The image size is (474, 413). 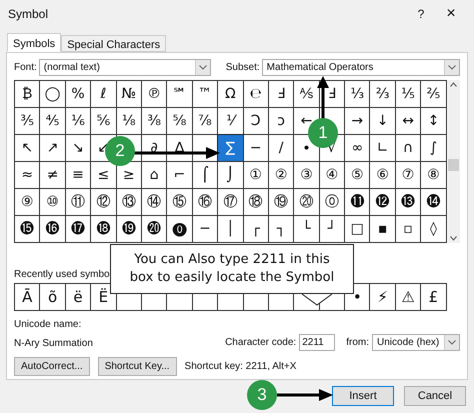 I want to click on symbol-cell: ↓, so click(x=383, y=121).